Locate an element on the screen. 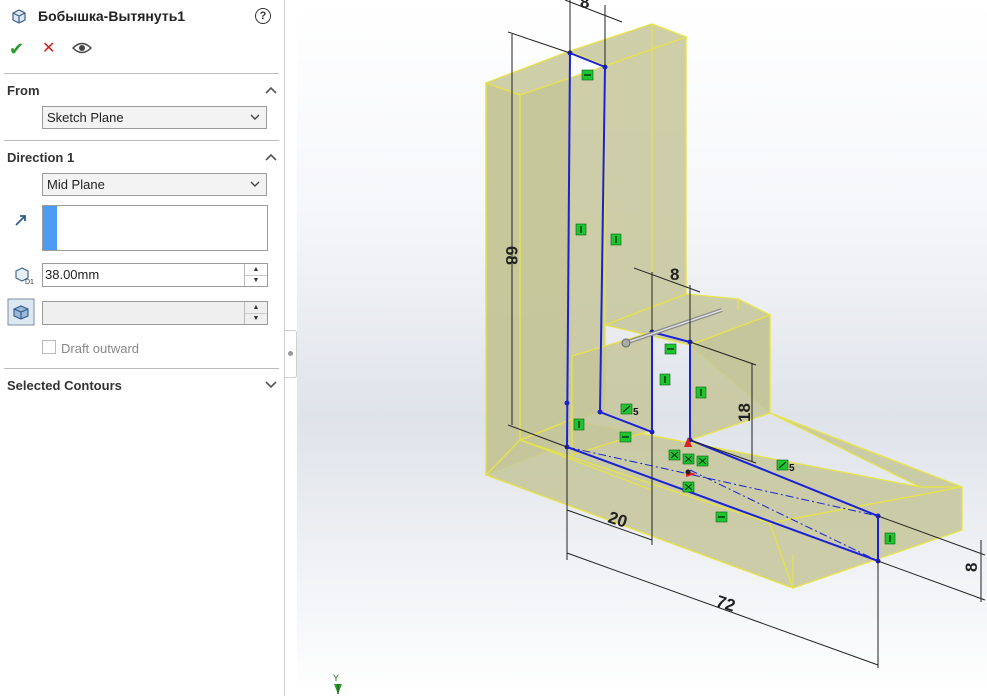 The width and height of the screenshot is (987, 696). draft-angle-input: ▲ ▼ is located at coordinates (155, 313).